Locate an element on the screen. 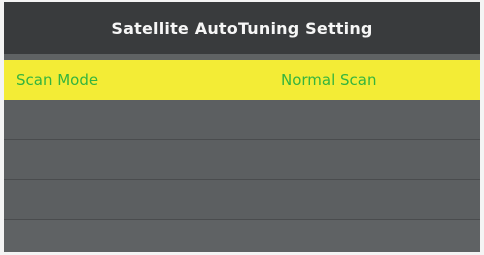 This screenshot has height=255, width=484. menu-title: Satellite AutoTuning Setting is located at coordinates (242, 28).